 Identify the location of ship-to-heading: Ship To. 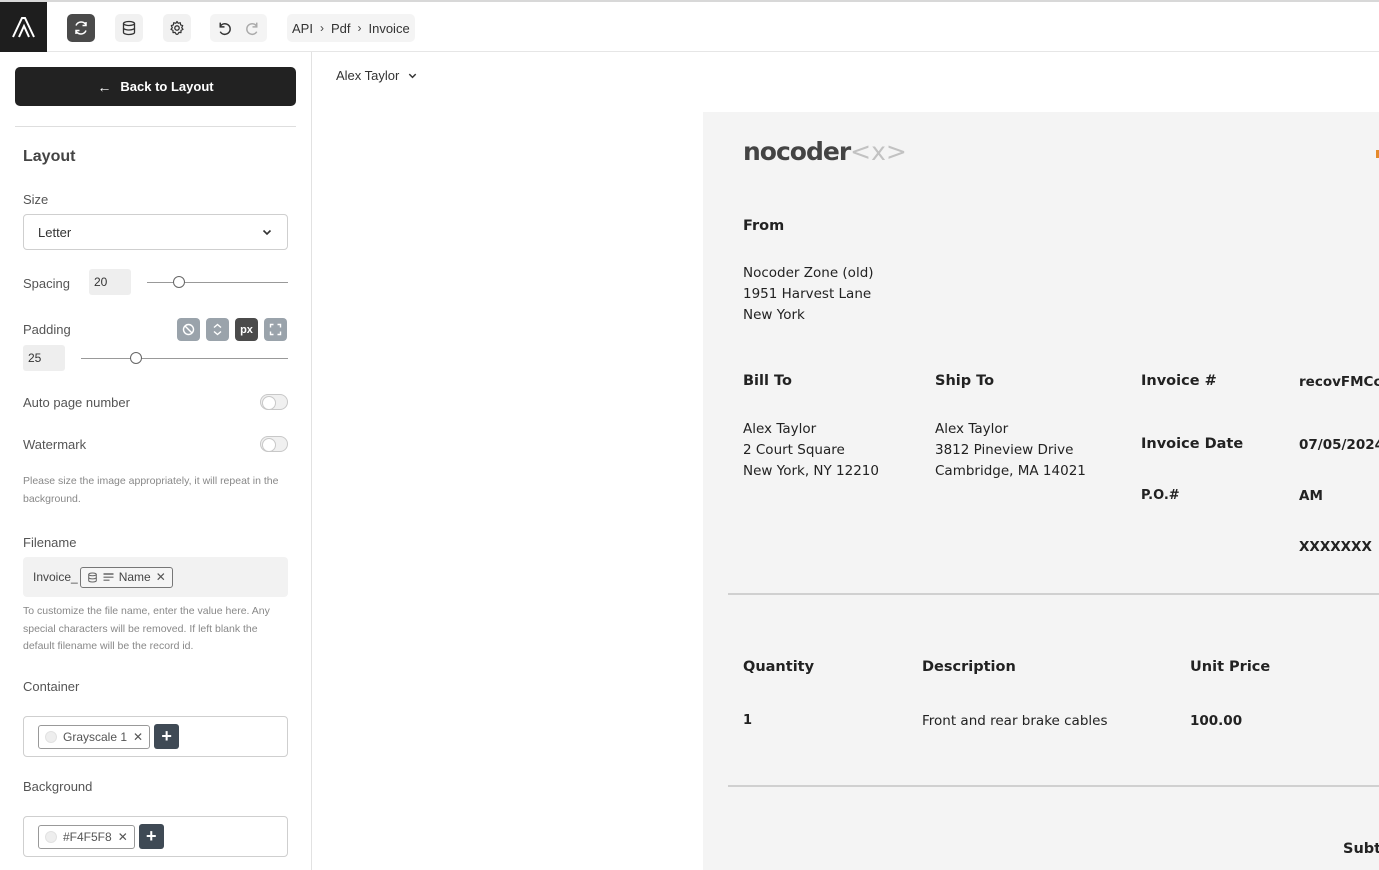
(965, 381).